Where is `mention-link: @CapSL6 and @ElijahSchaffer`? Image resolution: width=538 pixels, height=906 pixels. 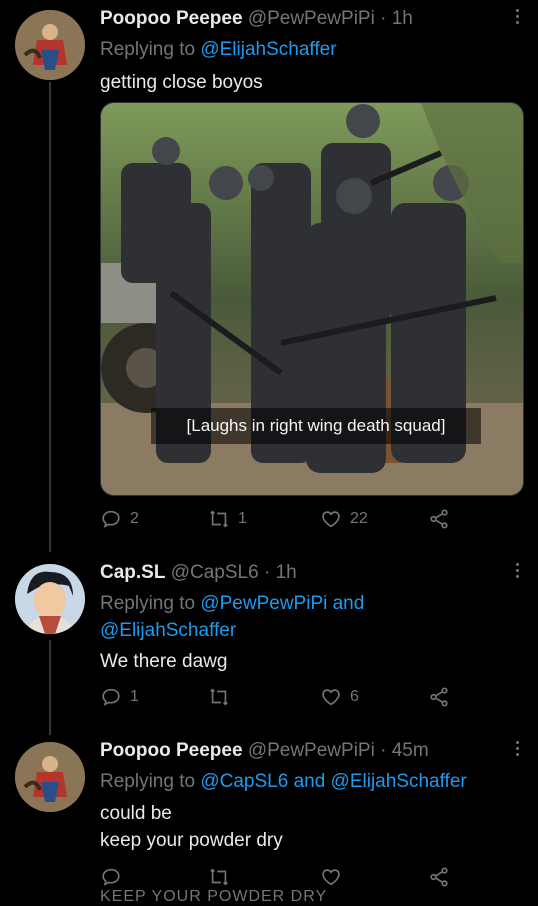 mention-link: @CapSL6 and @ElijahSchaffer is located at coordinates (333, 781).